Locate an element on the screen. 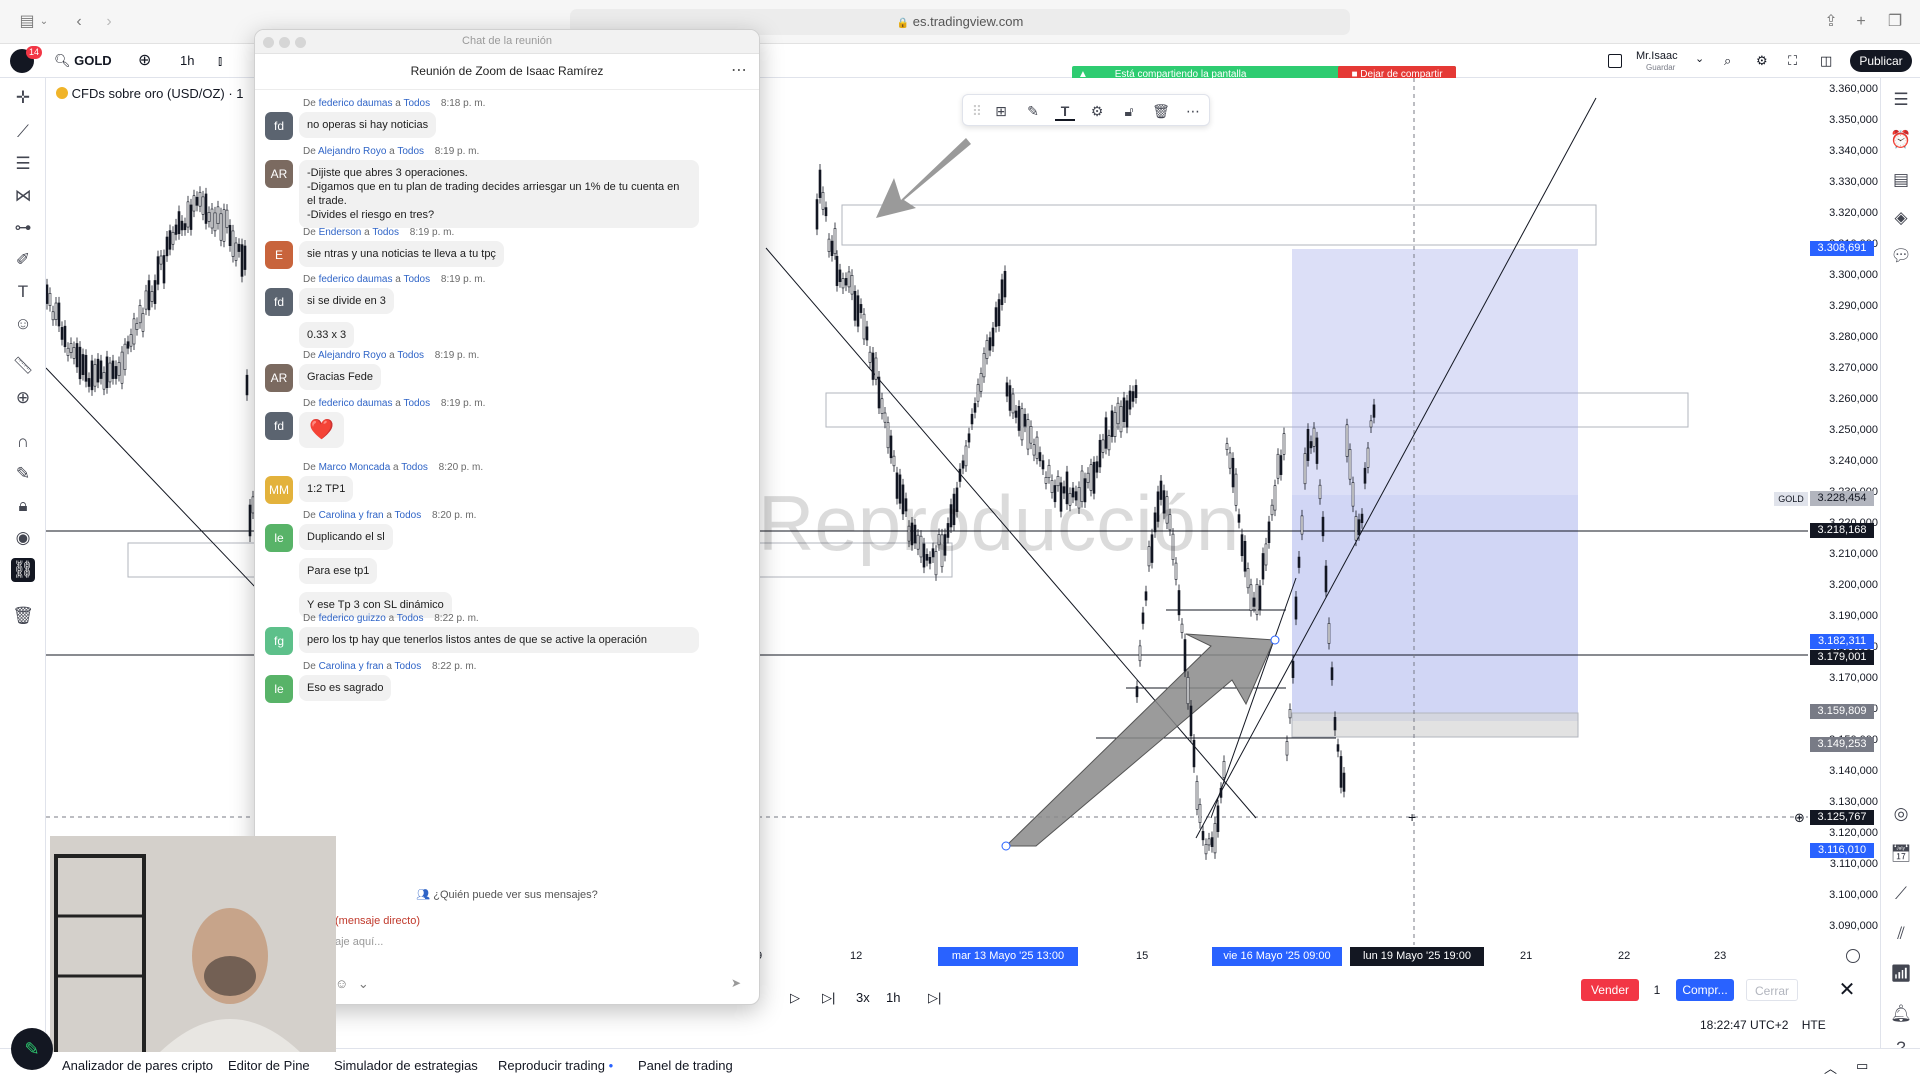  watchlist-icon: ☰ is located at coordinates (1901, 100).